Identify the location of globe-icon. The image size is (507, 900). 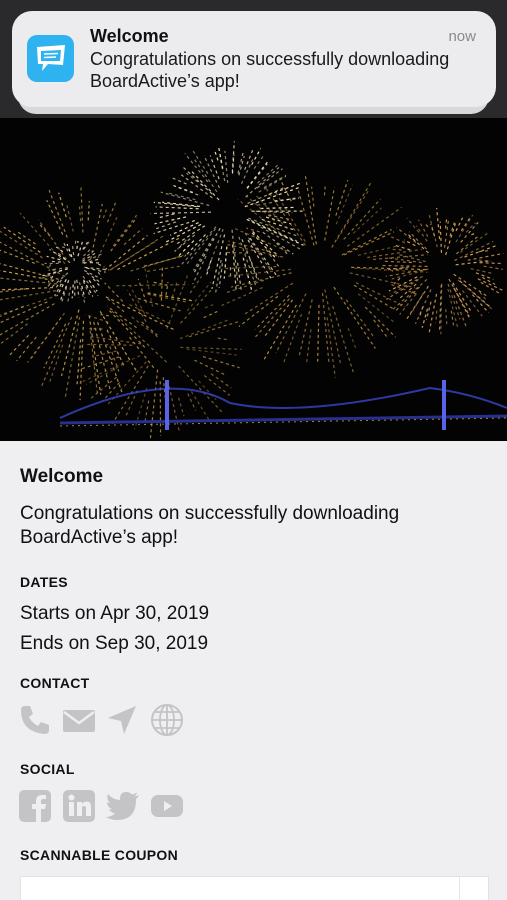
(172, 720).